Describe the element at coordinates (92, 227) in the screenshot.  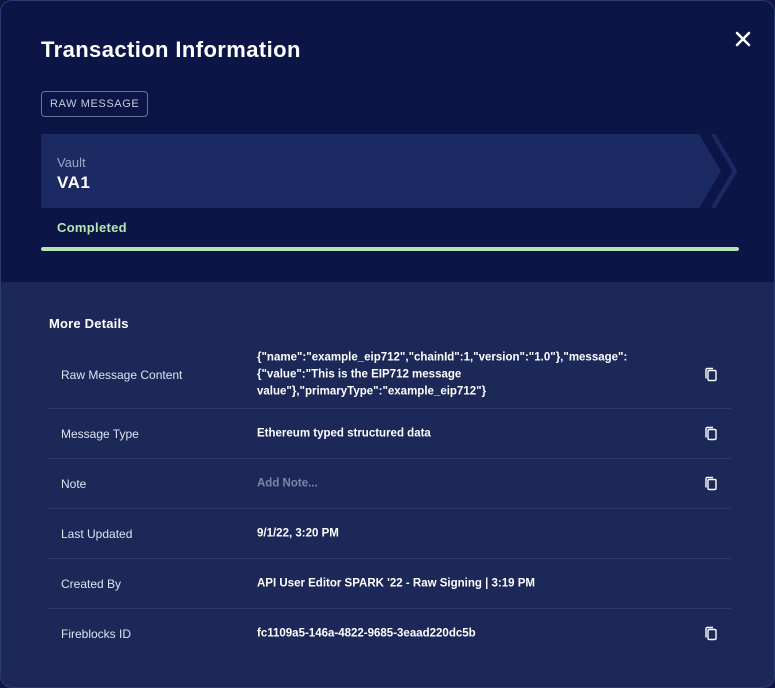
I see `status-text: Completed` at that location.